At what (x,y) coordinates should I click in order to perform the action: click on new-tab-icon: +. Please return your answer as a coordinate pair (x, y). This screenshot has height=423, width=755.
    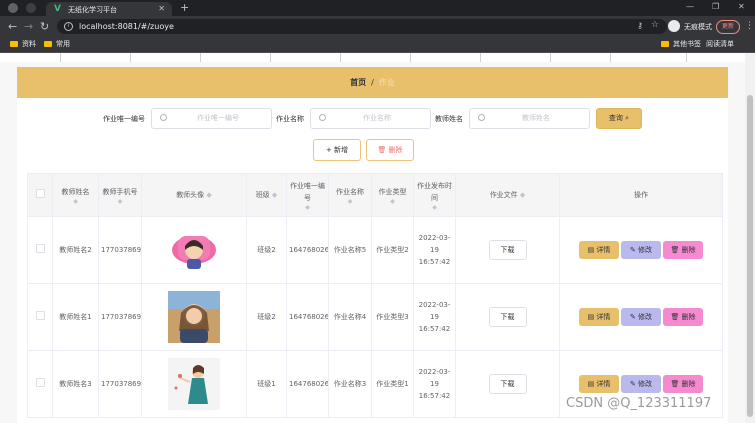
    Looking at the image, I should click on (184, 7).